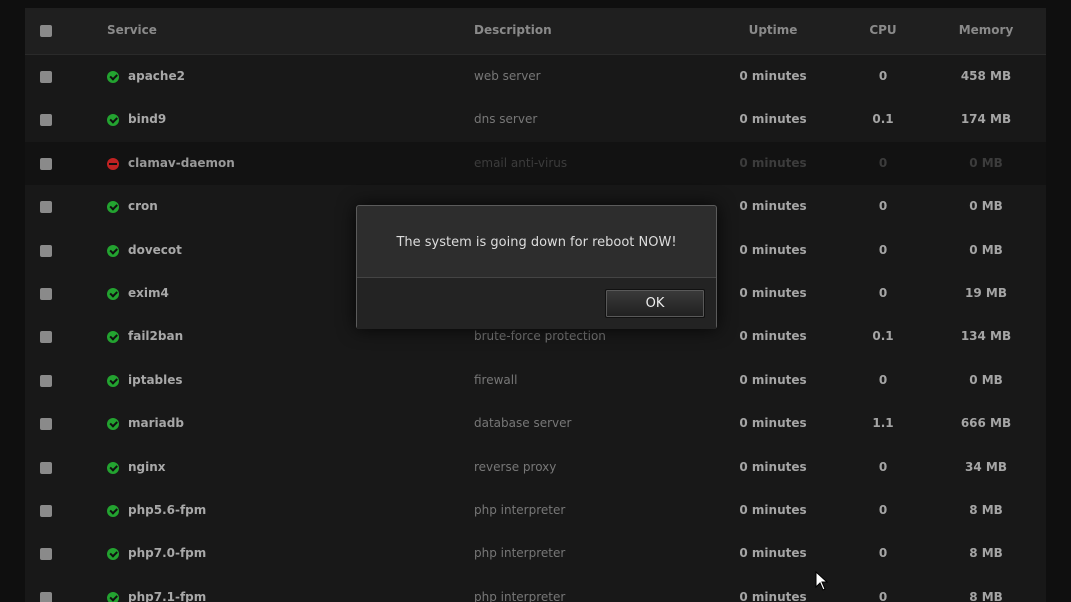 This screenshot has width=1071, height=602. What do you see at coordinates (986, 336) in the screenshot?
I see `service-memory: 134 MB` at bounding box center [986, 336].